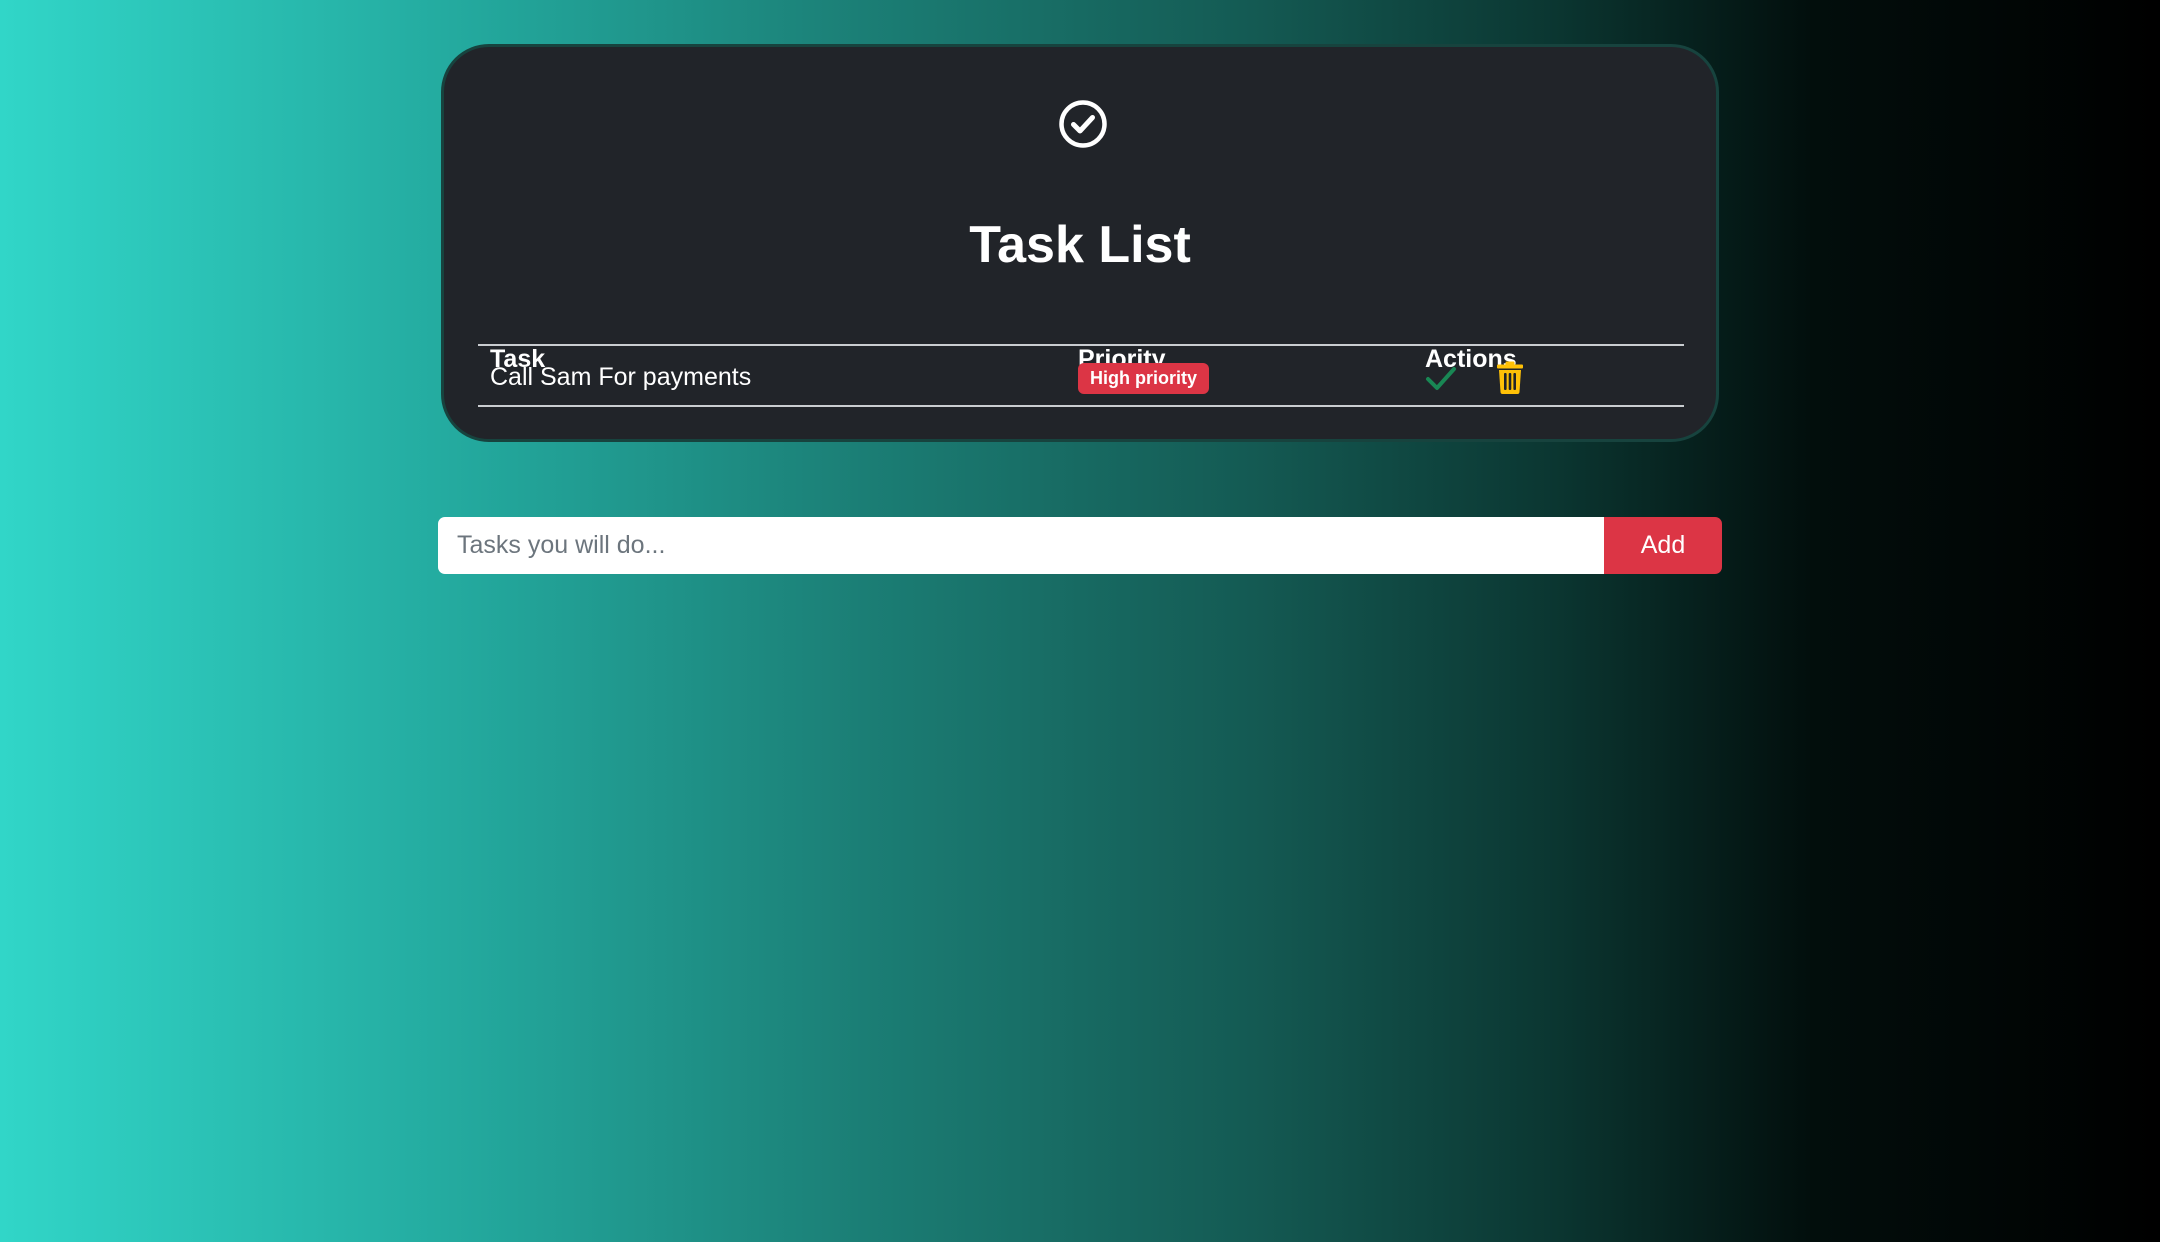 The height and width of the screenshot is (1242, 2160). Describe the element at coordinates (1081, 406) in the screenshot. I see `row-divider` at that location.